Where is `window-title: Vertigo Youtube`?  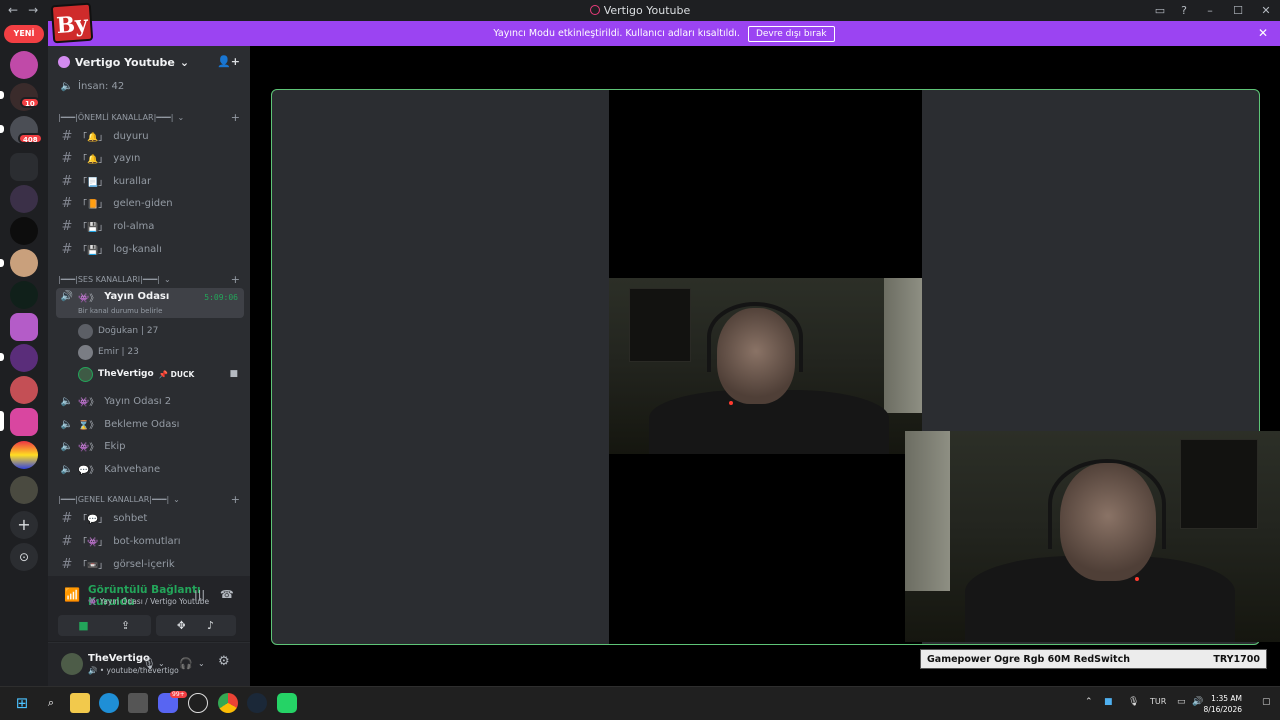 window-title: Vertigo Youtube is located at coordinates (640, 10).